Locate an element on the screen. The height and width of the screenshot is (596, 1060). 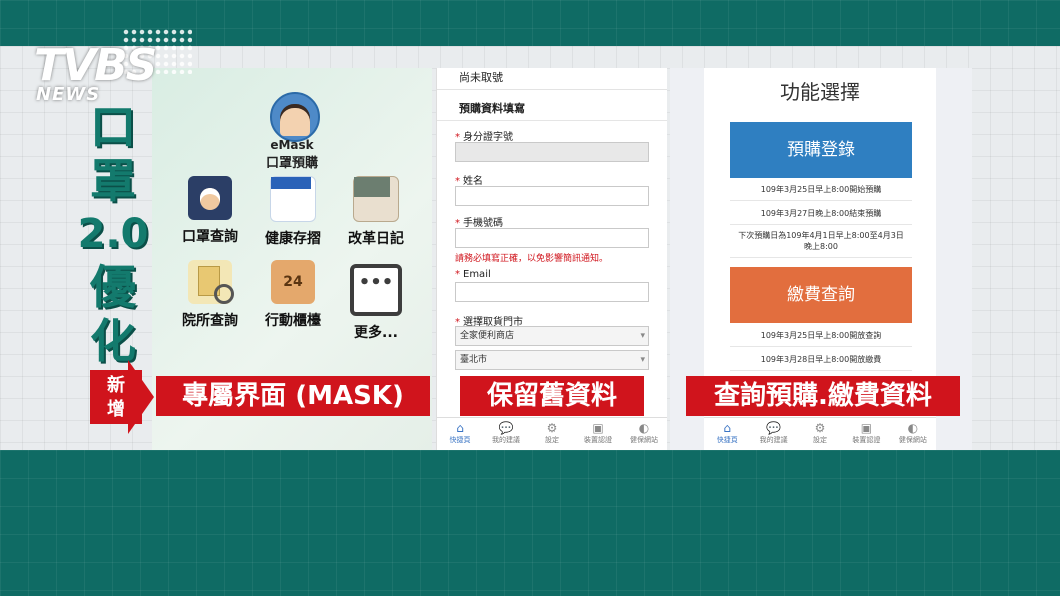
new-badge-char: 新 is located at coordinates (116, 385).